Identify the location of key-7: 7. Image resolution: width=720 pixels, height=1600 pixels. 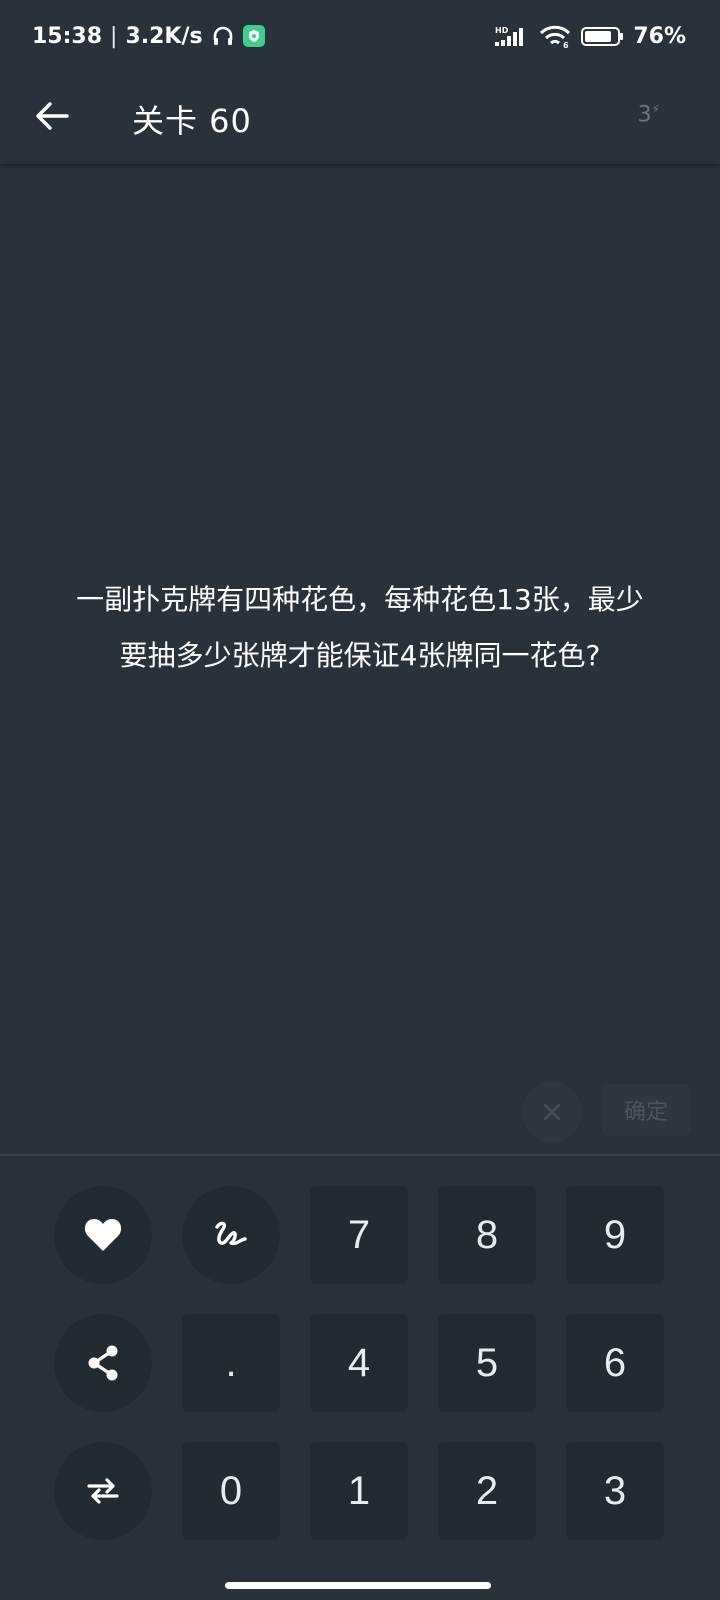
(359, 1235).